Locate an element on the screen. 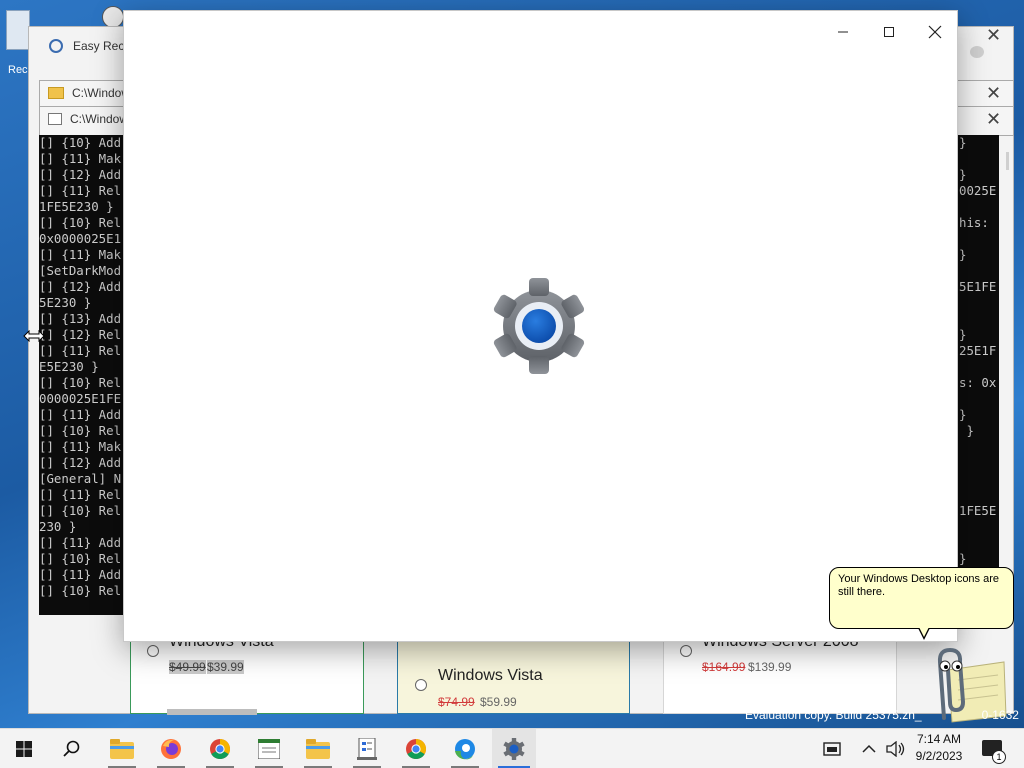 This screenshot has height=768, width=1024. product-new-price: $59.99 is located at coordinates (498, 702).